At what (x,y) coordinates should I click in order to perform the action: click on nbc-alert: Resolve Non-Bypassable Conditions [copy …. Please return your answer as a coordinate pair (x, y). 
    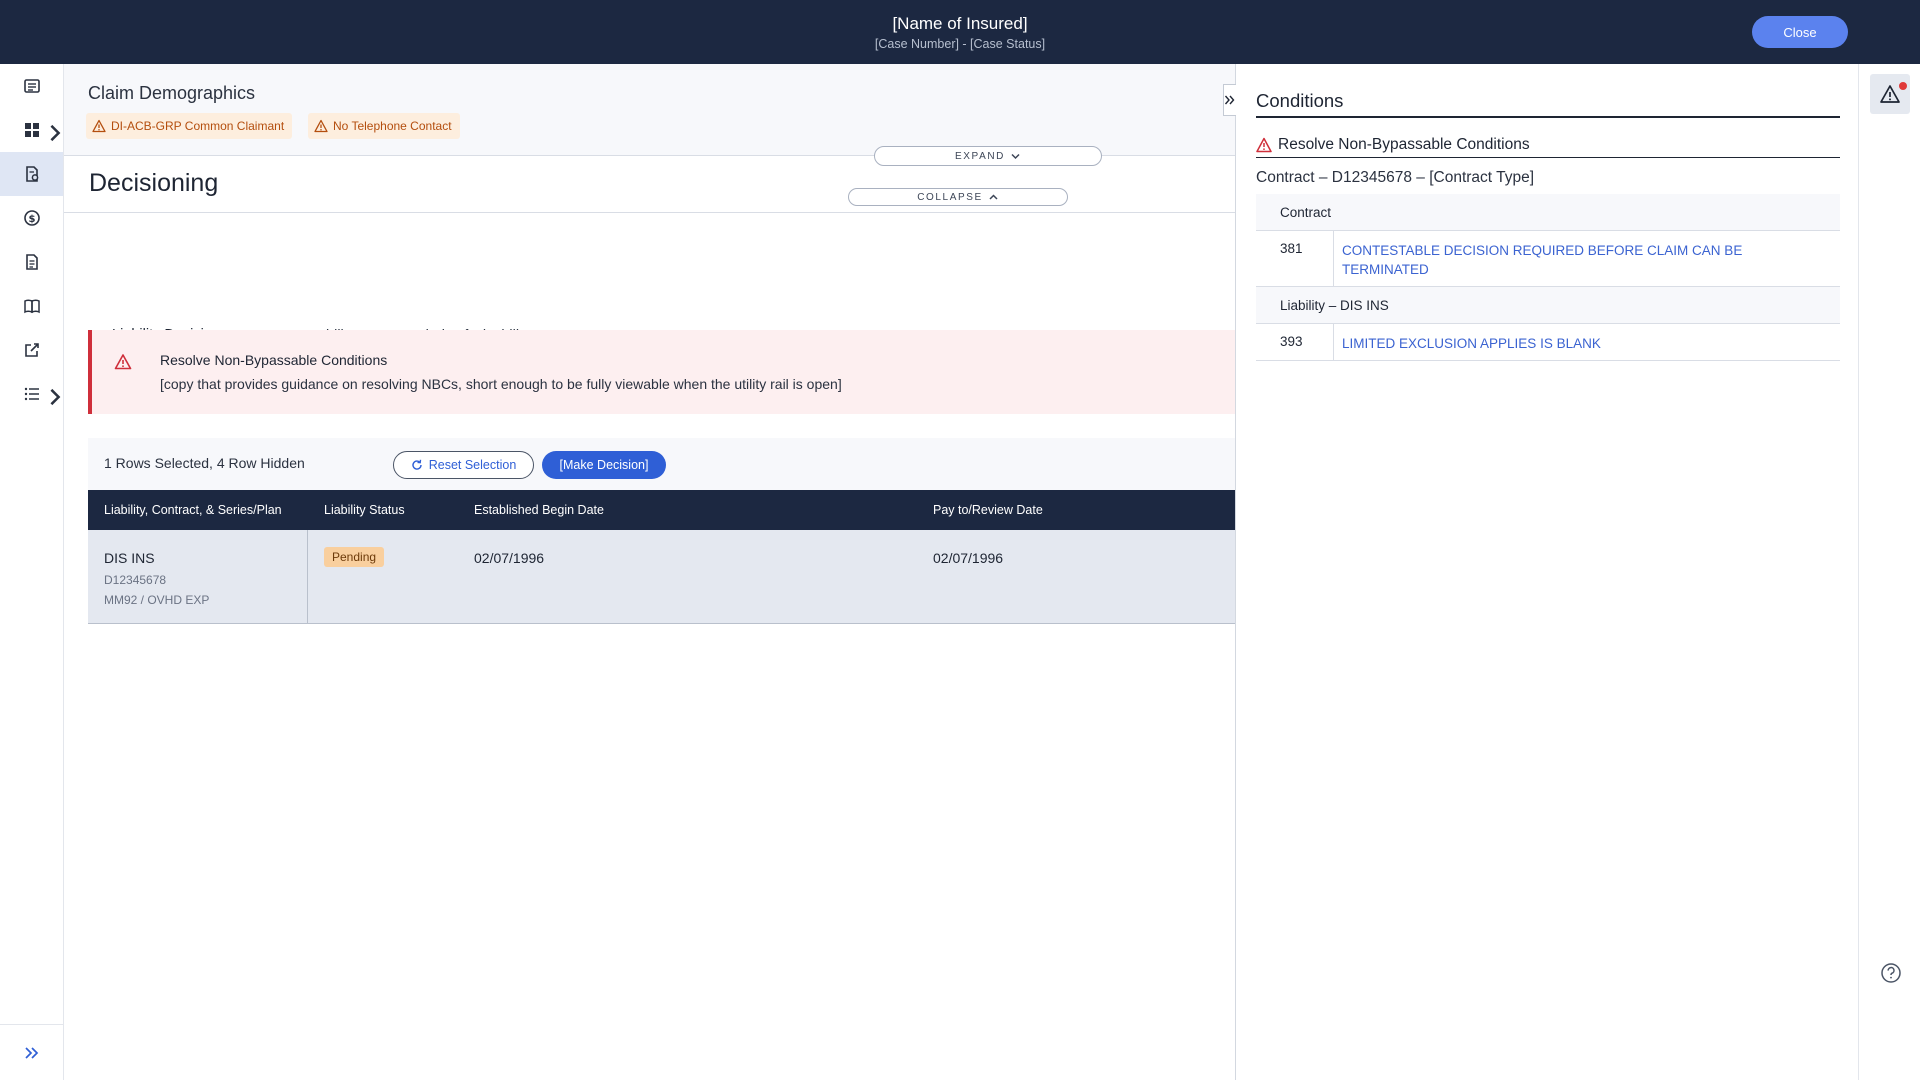
    Looking at the image, I should click on (662, 372).